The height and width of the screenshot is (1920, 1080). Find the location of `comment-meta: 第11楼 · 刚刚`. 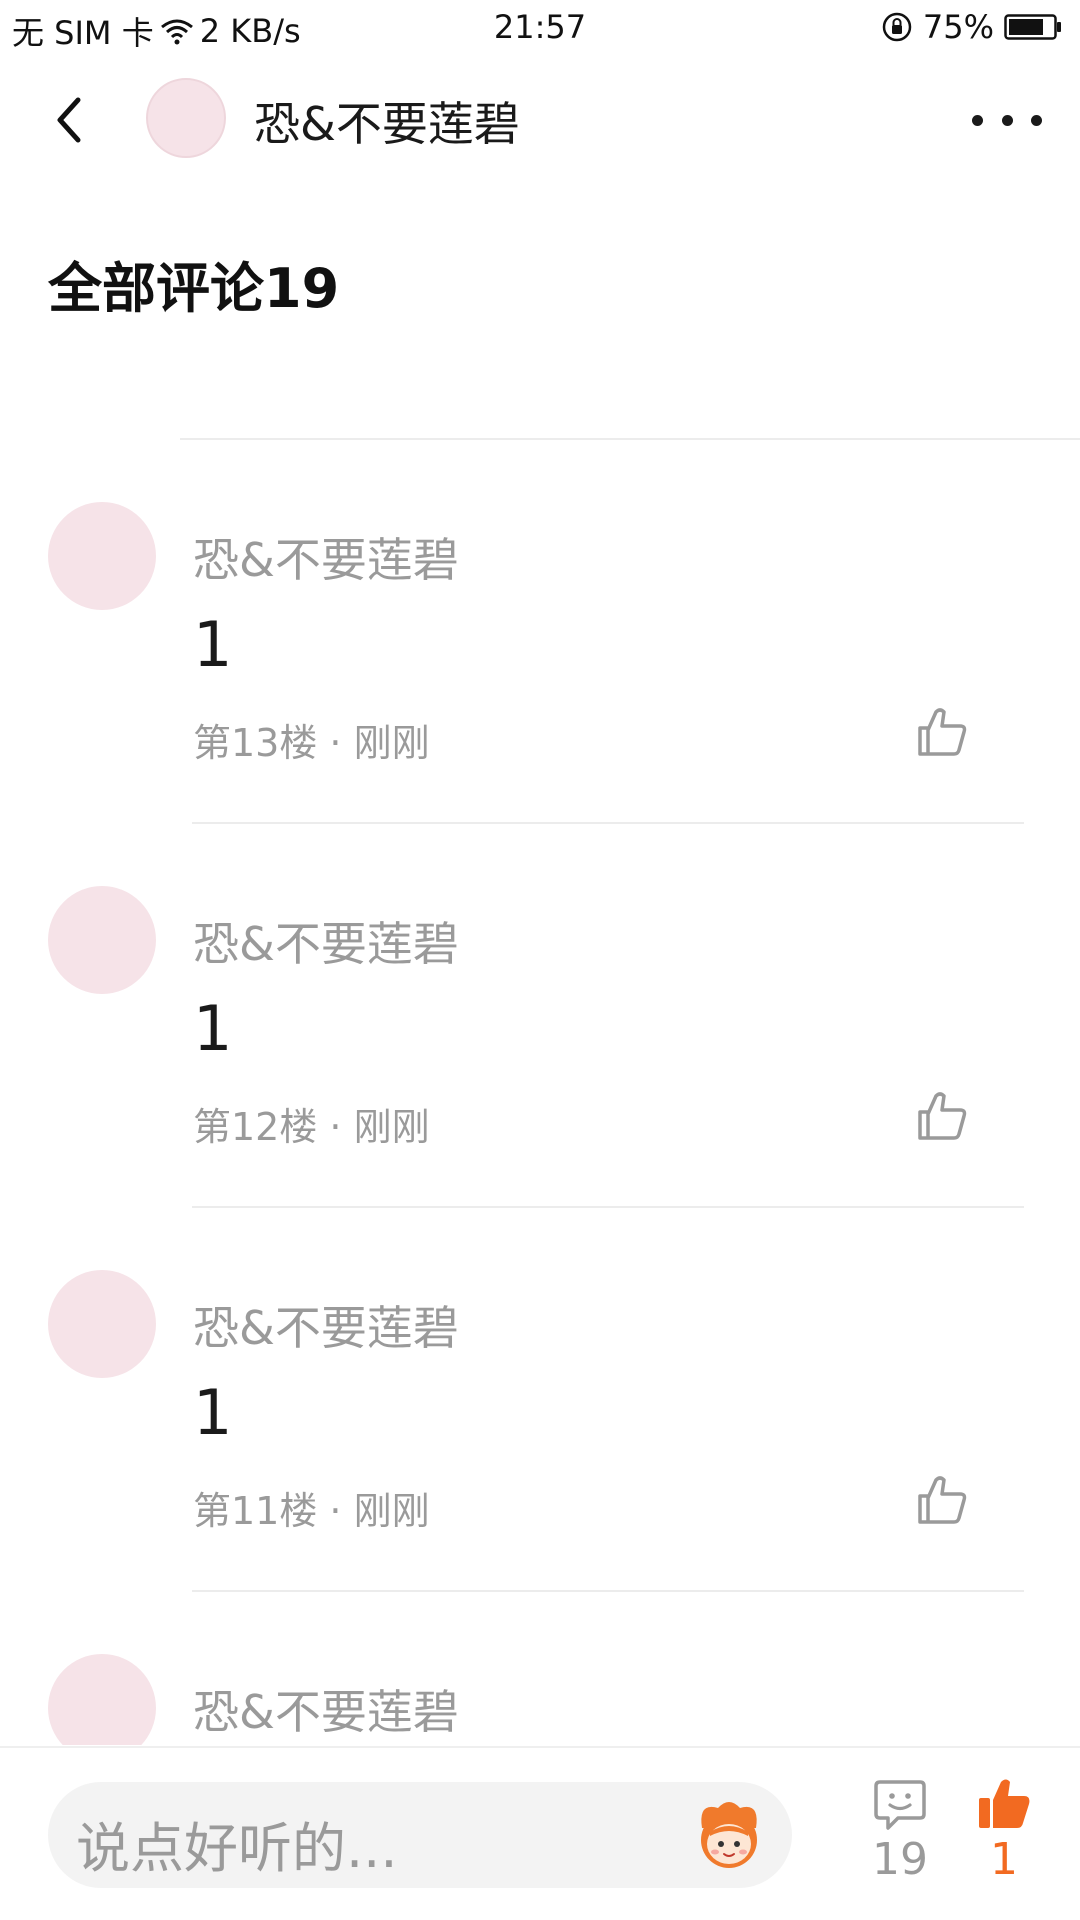

comment-meta: 第11楼 · 刚刚 is located at coordinates (311, 1511).